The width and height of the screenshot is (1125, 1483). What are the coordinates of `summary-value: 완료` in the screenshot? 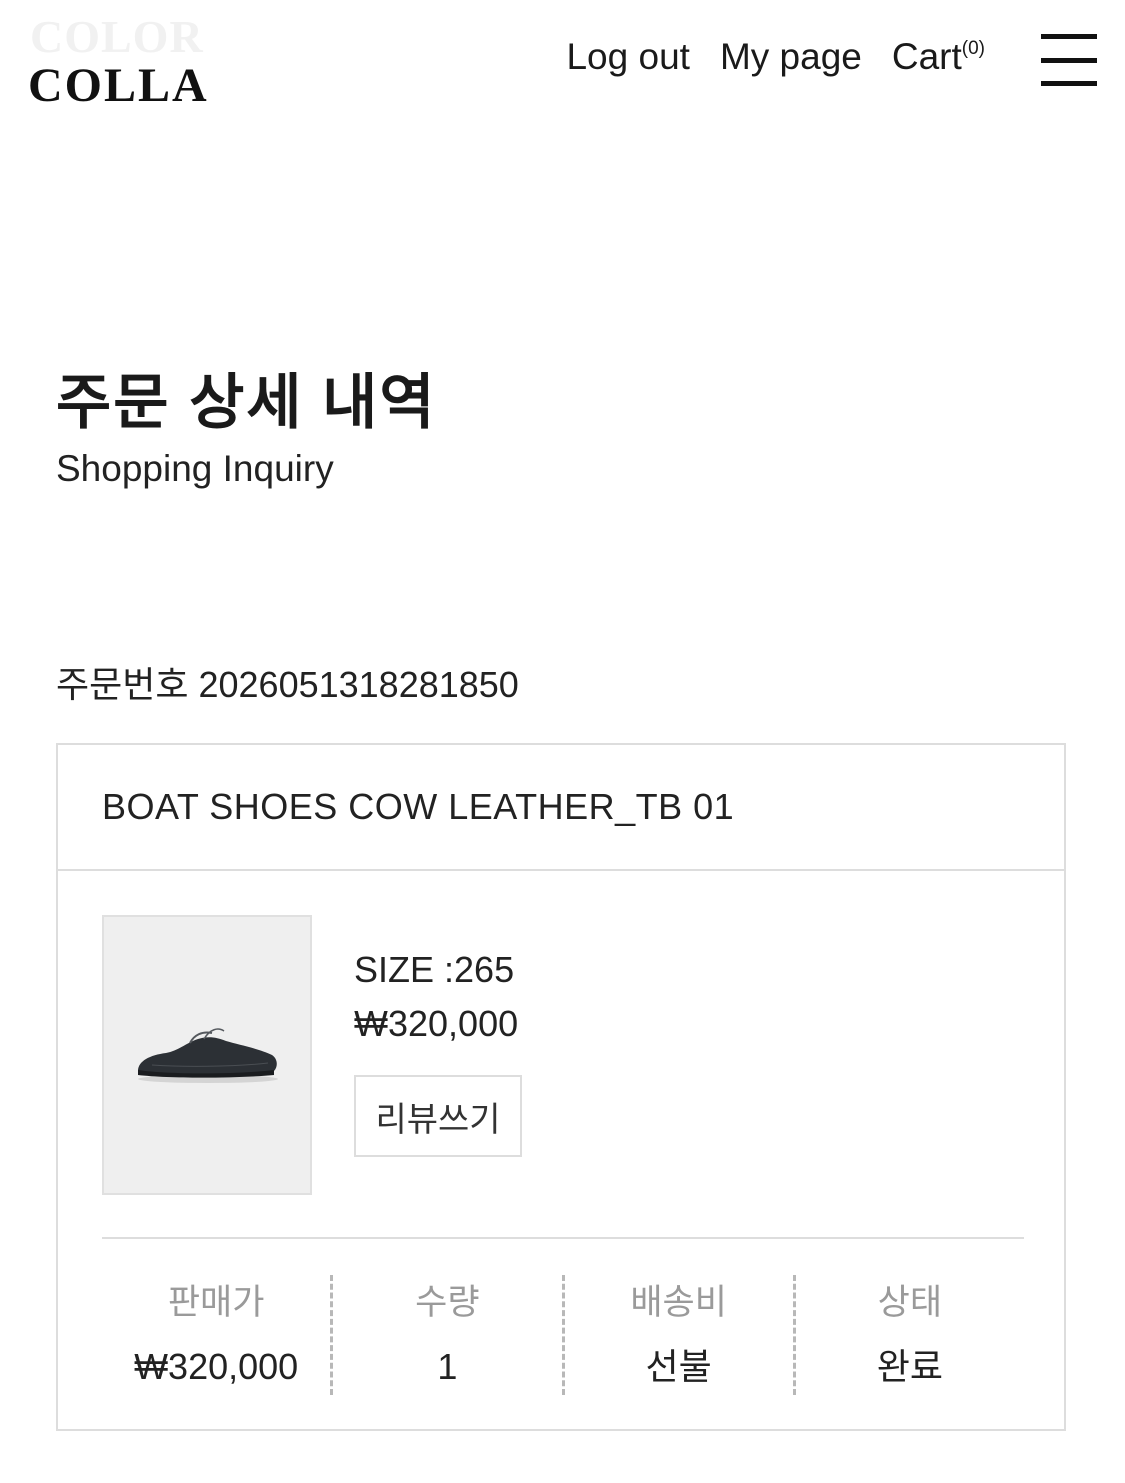 It's located at (909, 1366).